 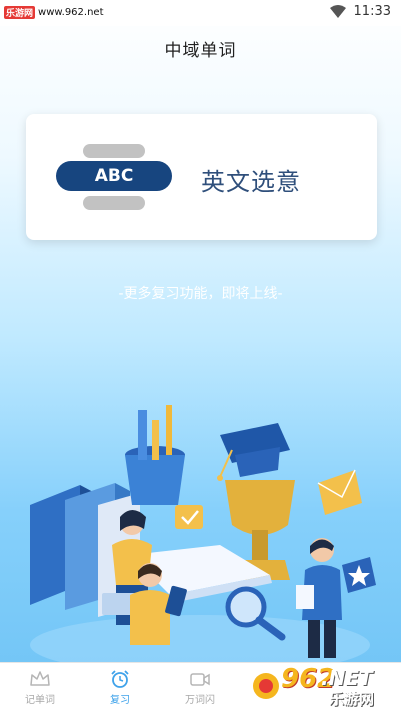 I want to click on watermark-badge-cn: 乐游网, so click(x=352, y=699).